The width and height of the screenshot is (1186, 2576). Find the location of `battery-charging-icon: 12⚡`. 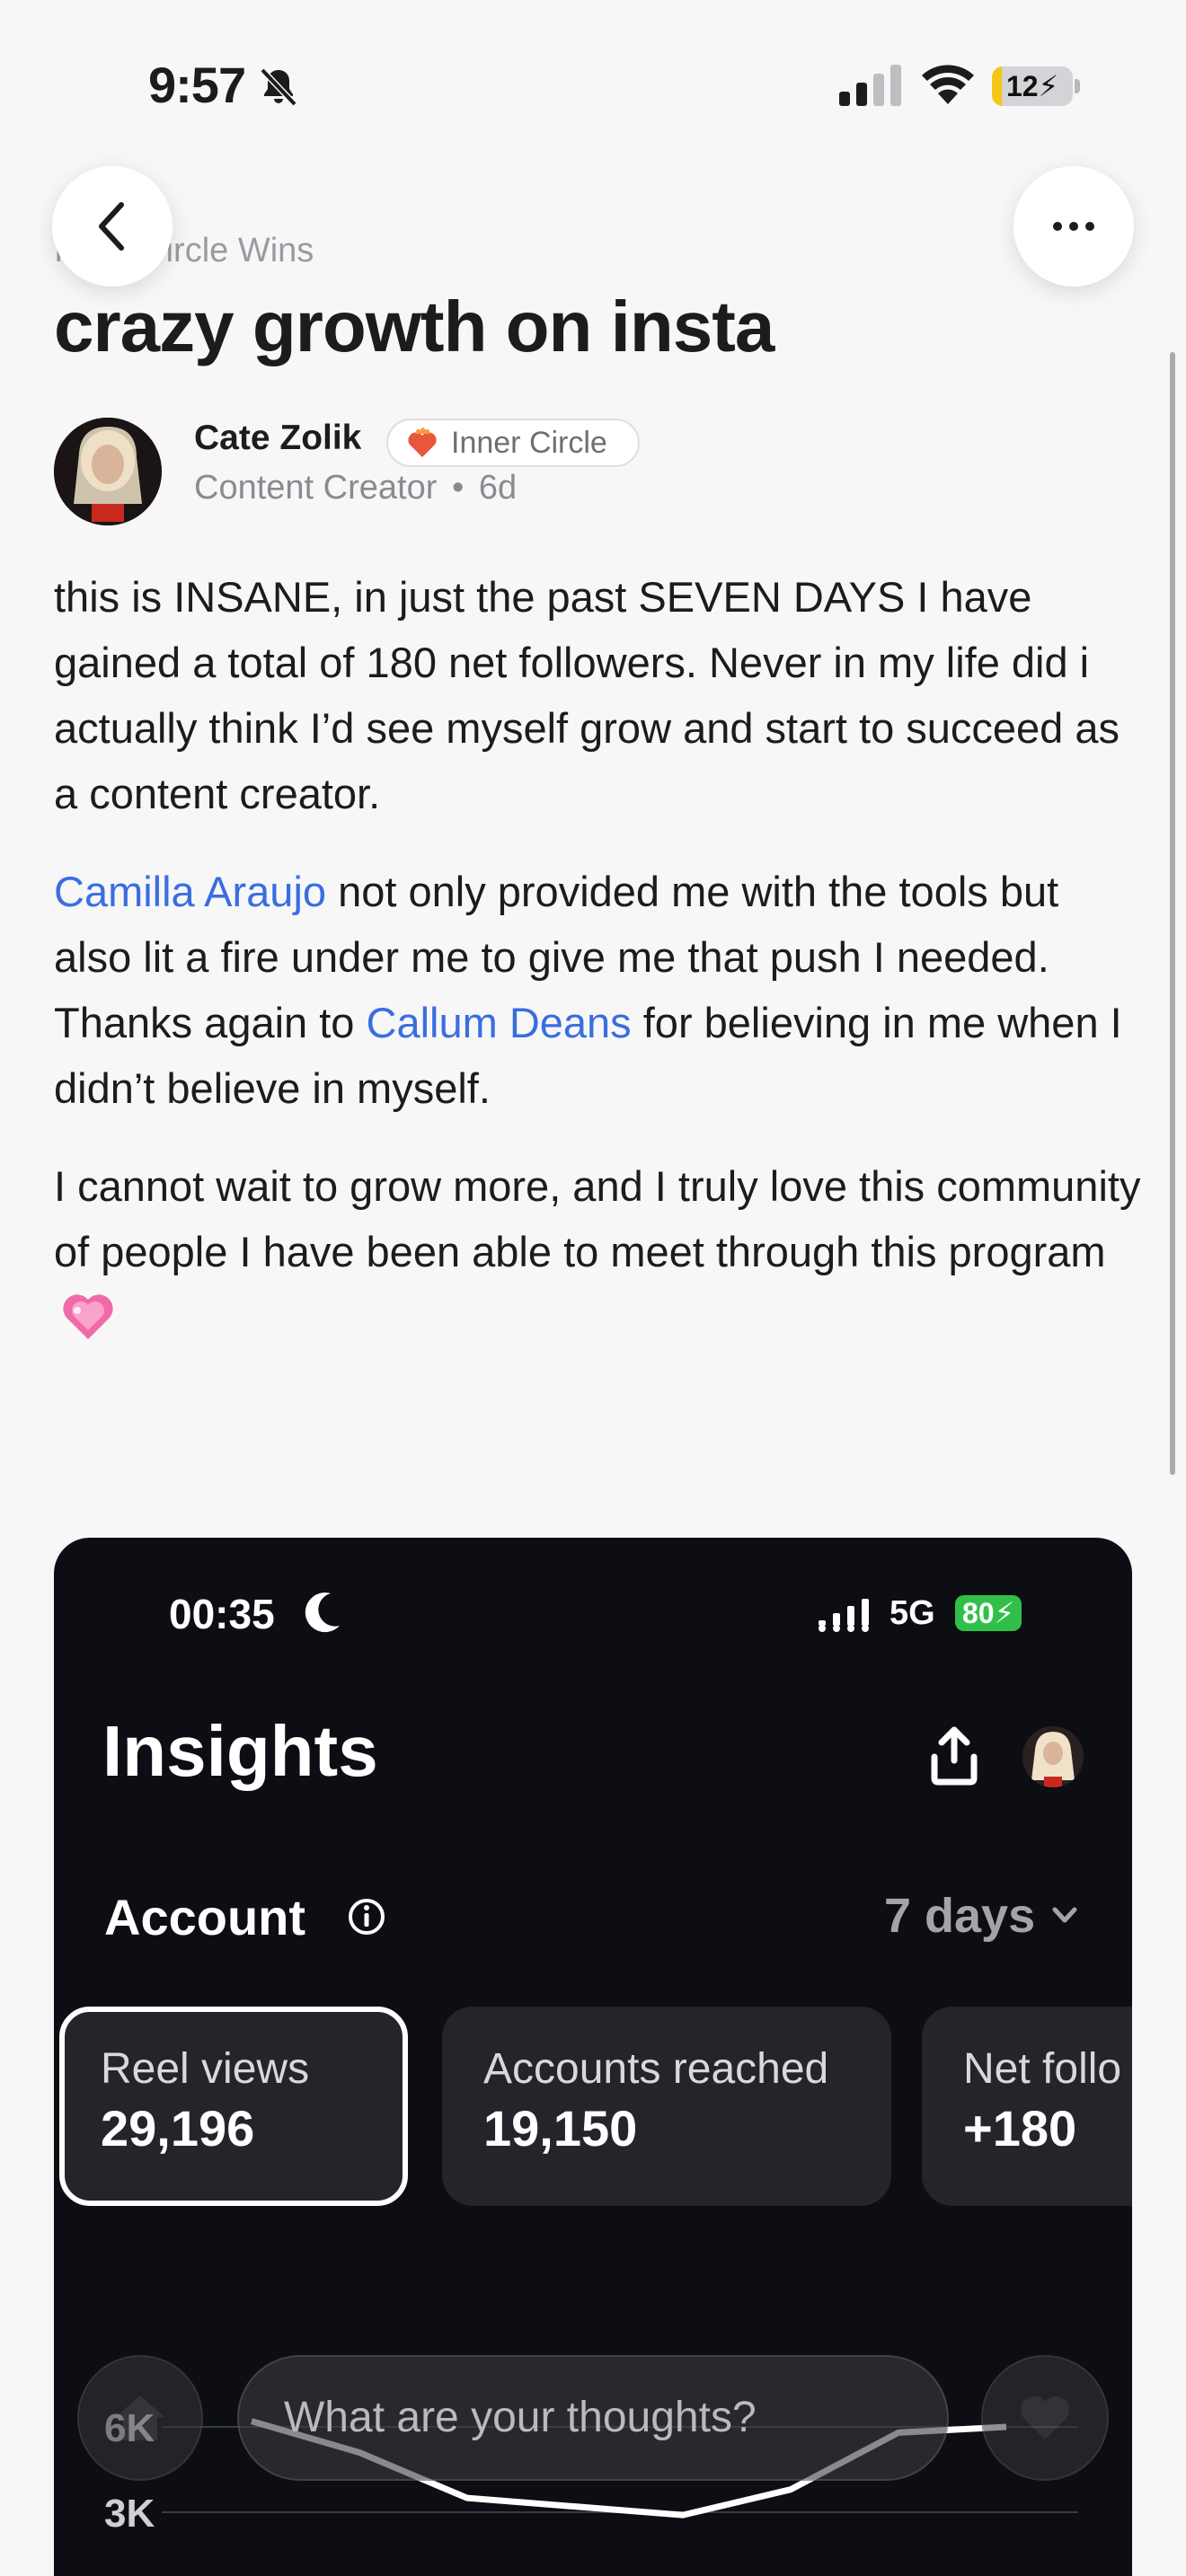

battery-charging-icon: 12⚡ is located at coordinates (1032, 86).